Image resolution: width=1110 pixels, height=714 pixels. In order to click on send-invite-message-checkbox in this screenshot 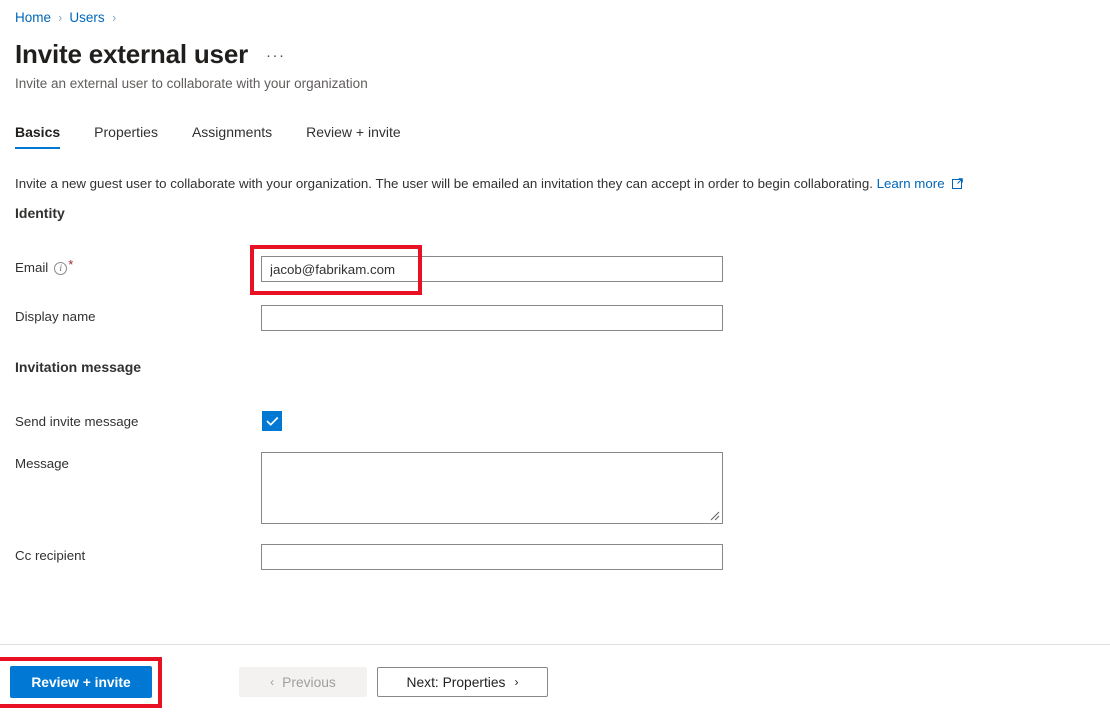, I will do `click(272, 421)`.